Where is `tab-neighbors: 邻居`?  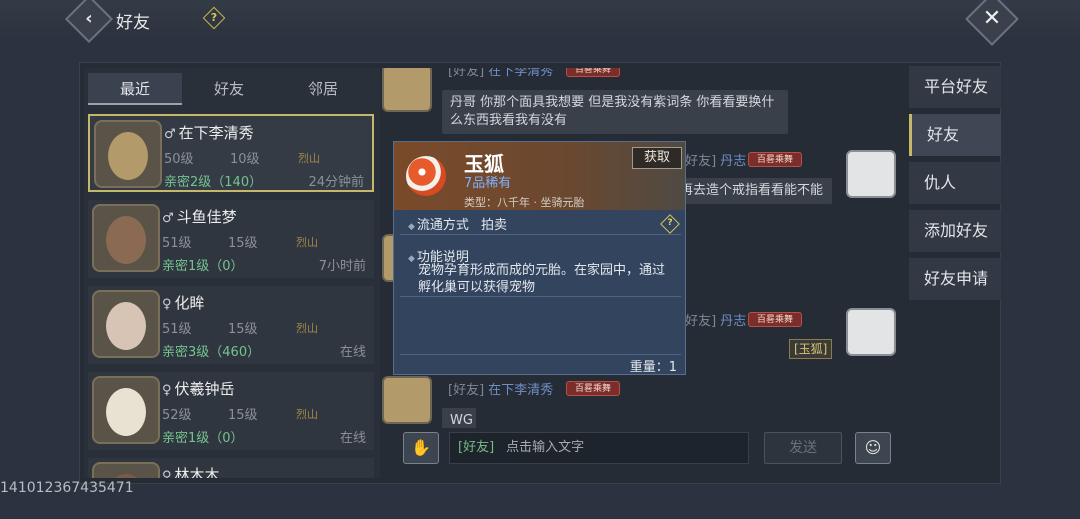 tab-neighbors: 邻居 is located at coordinates (323, 89).